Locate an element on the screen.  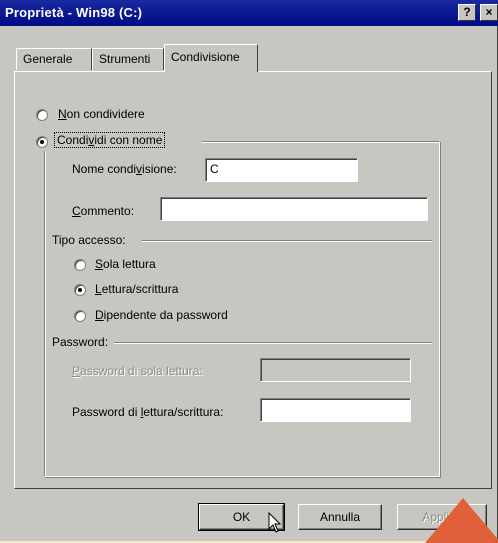
tab-label: Strumenti is located at coordinates (125, 59).